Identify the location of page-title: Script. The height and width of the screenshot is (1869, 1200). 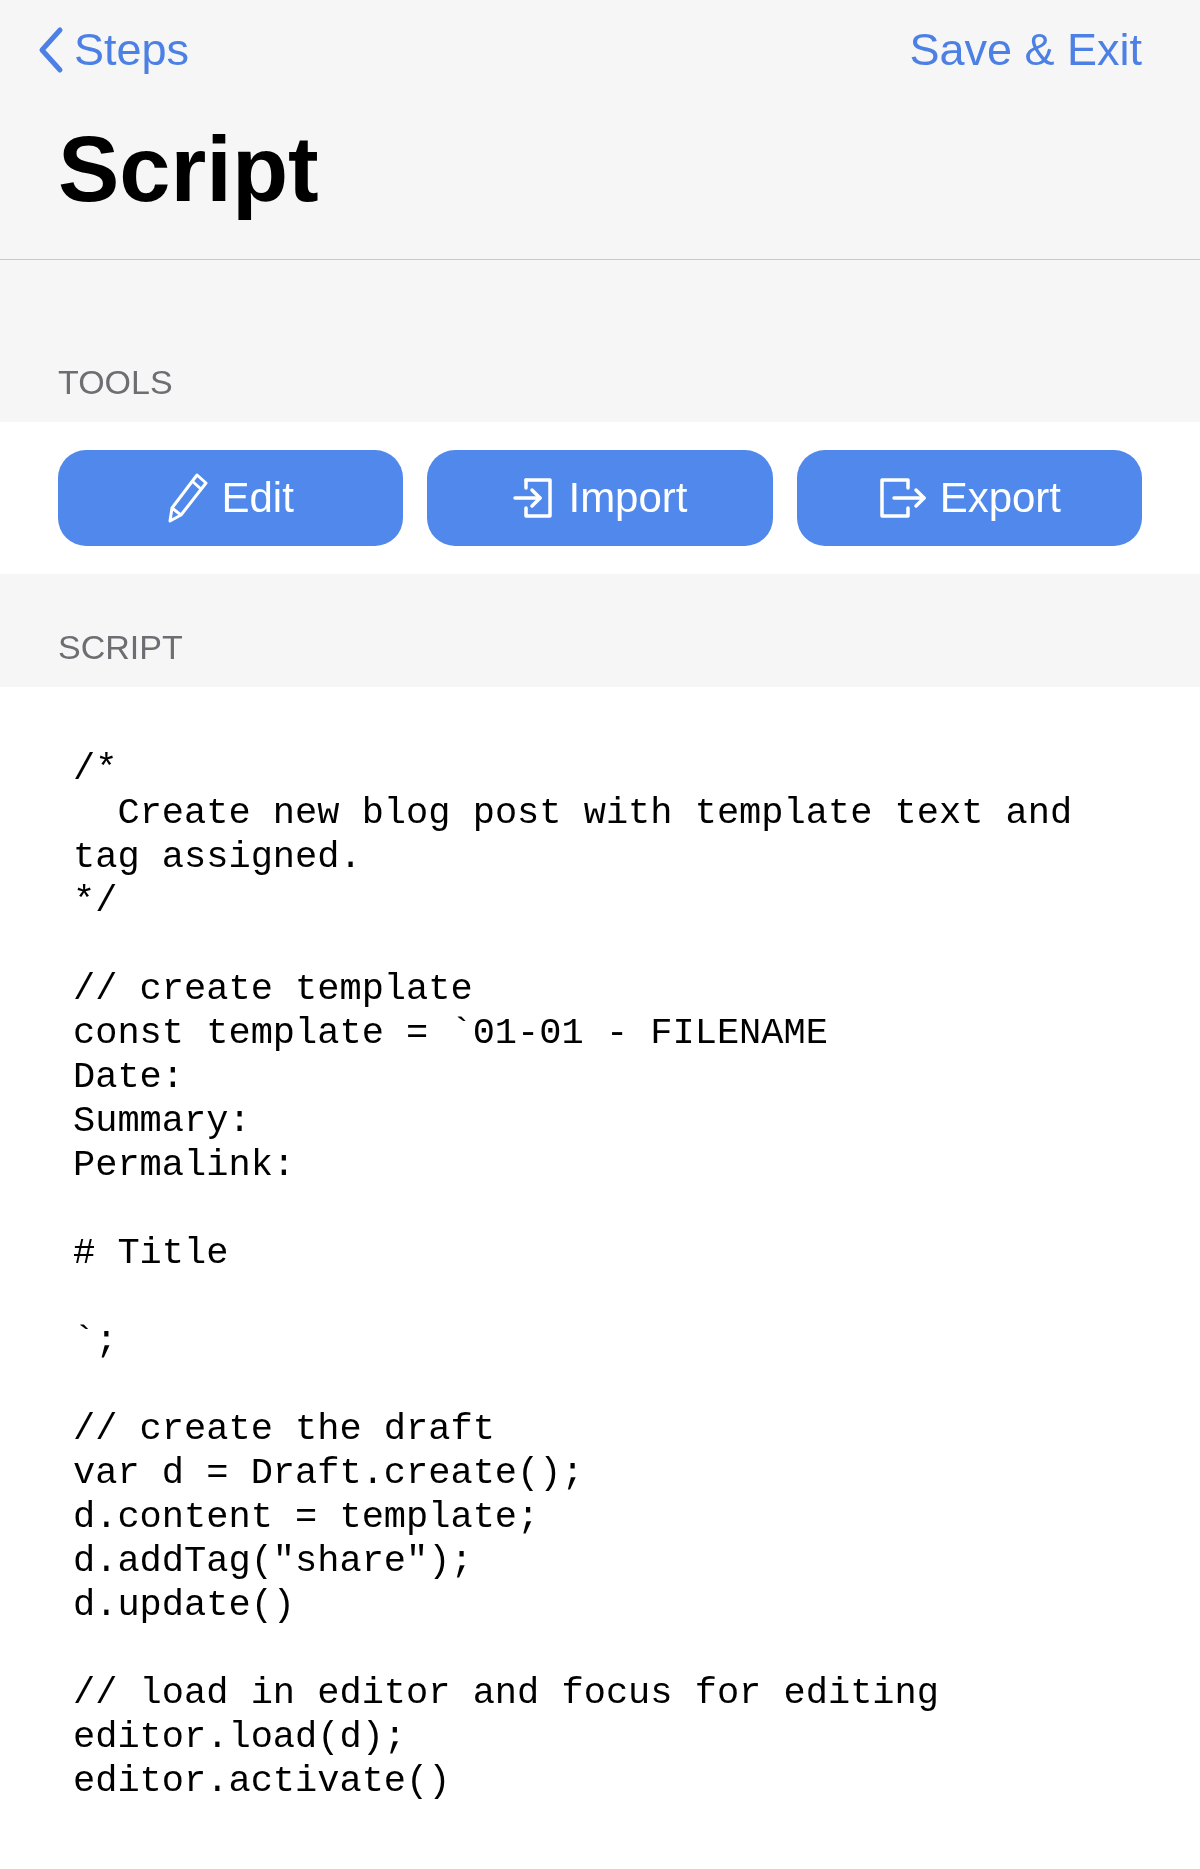
(188, 169).